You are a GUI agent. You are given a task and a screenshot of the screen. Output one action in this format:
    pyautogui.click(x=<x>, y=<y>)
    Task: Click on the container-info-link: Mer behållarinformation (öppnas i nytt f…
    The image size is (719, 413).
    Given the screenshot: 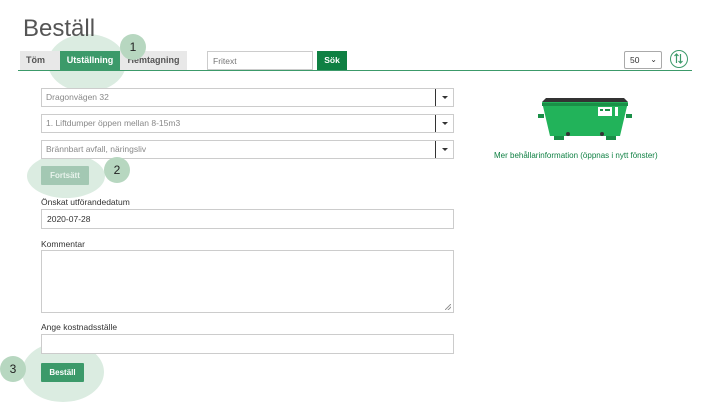 What is the action you would take?
    pyautogui.click(x=576, y=155)
    